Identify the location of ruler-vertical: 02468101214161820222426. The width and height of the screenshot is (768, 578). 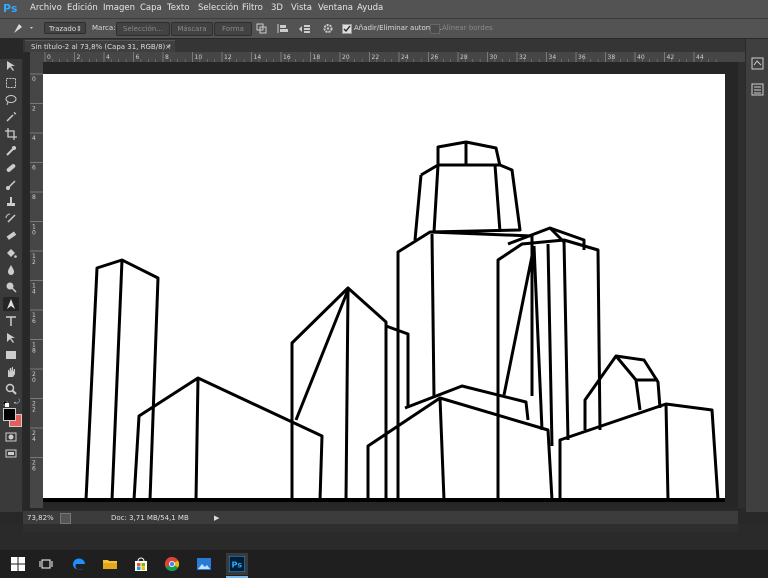
(37, 285).